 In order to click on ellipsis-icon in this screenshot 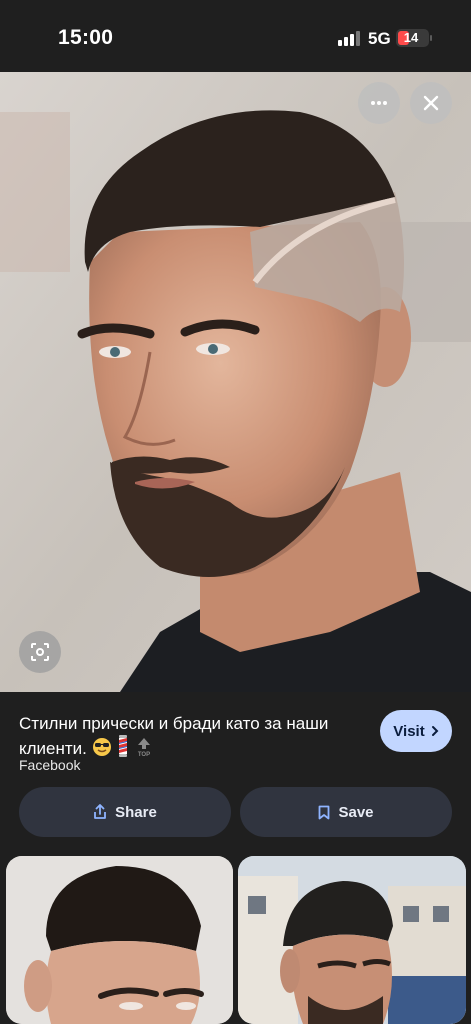, I will do `click(379, 103)`.